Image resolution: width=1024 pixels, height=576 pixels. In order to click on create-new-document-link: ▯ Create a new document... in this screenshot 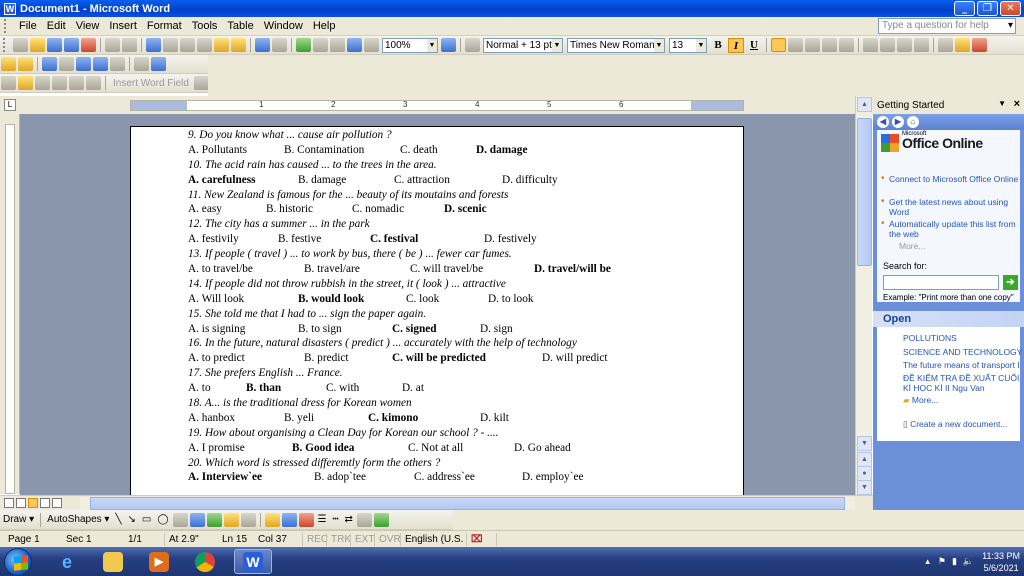, I will do `click(963, 424)`.